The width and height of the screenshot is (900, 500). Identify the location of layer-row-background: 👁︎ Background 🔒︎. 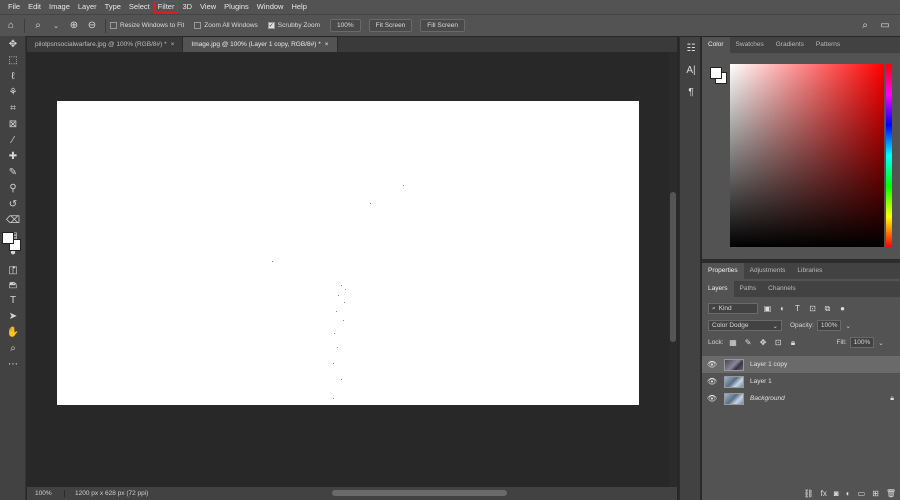
(801, 398).